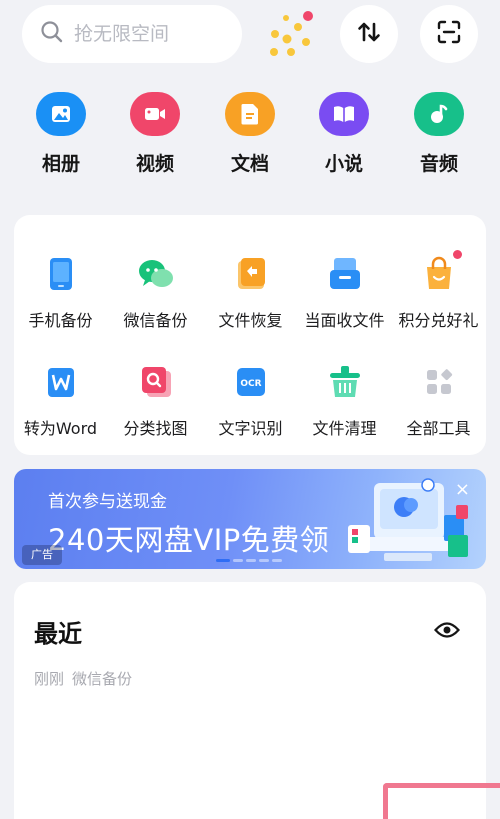  I want to click on tool-convert-word: 转为Word, so click(60, 401).